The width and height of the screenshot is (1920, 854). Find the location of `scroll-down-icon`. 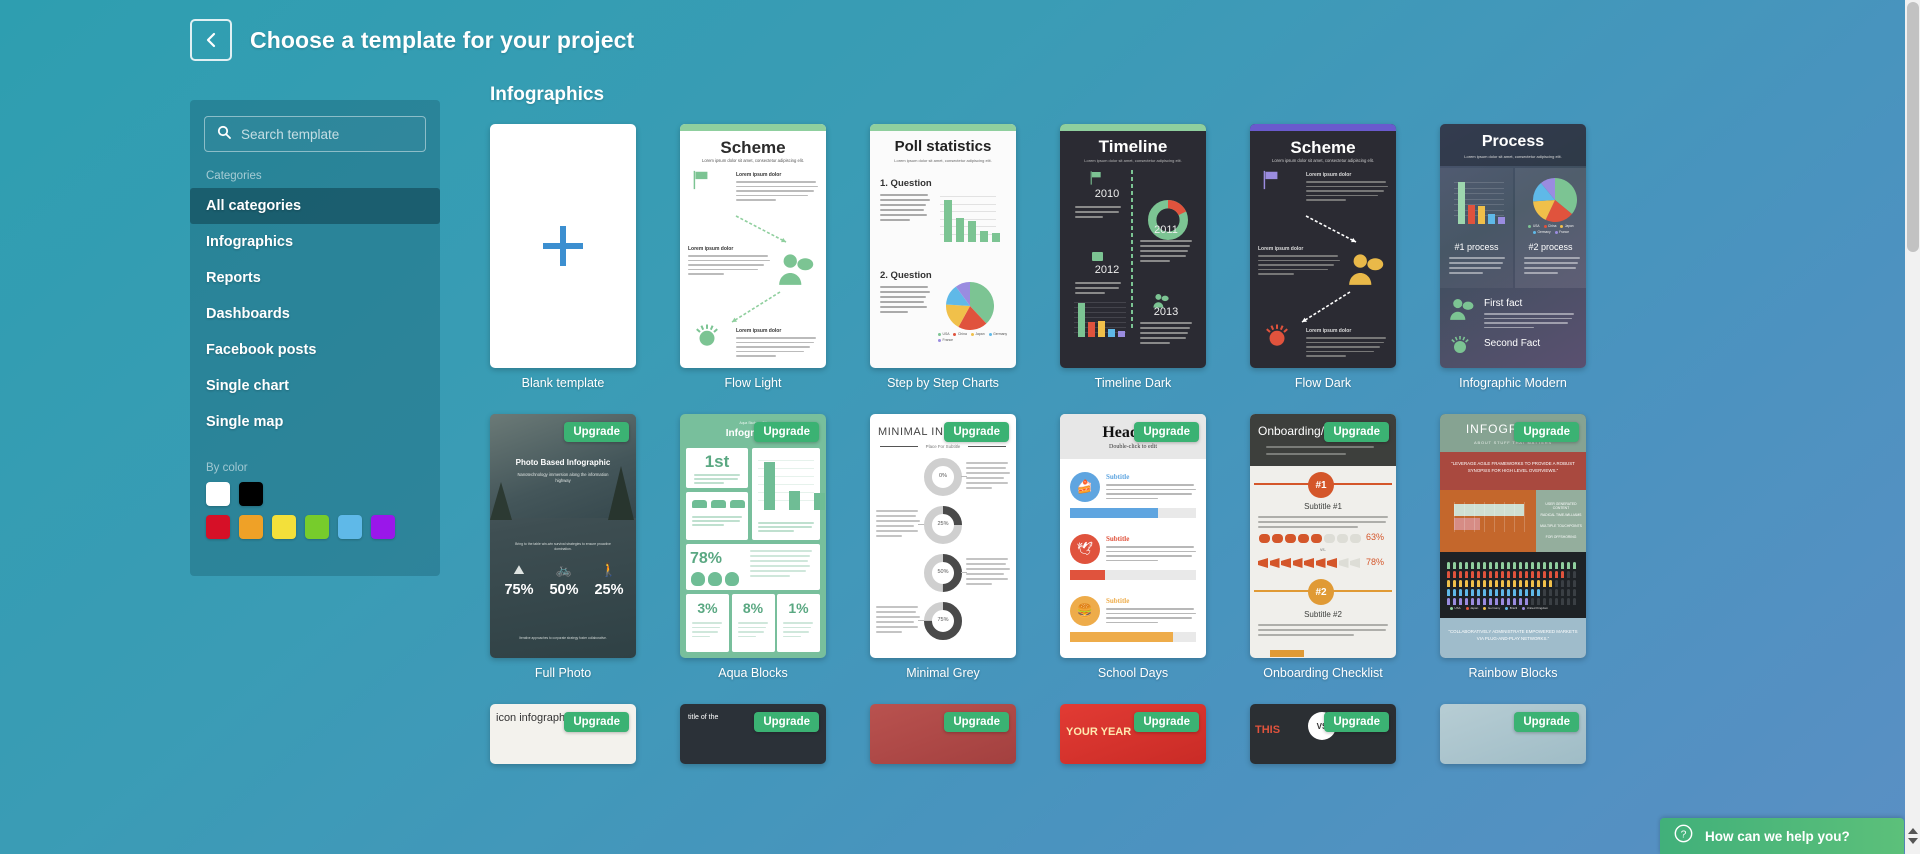

scroll-down-icon is located at coordinates (1913, 841).